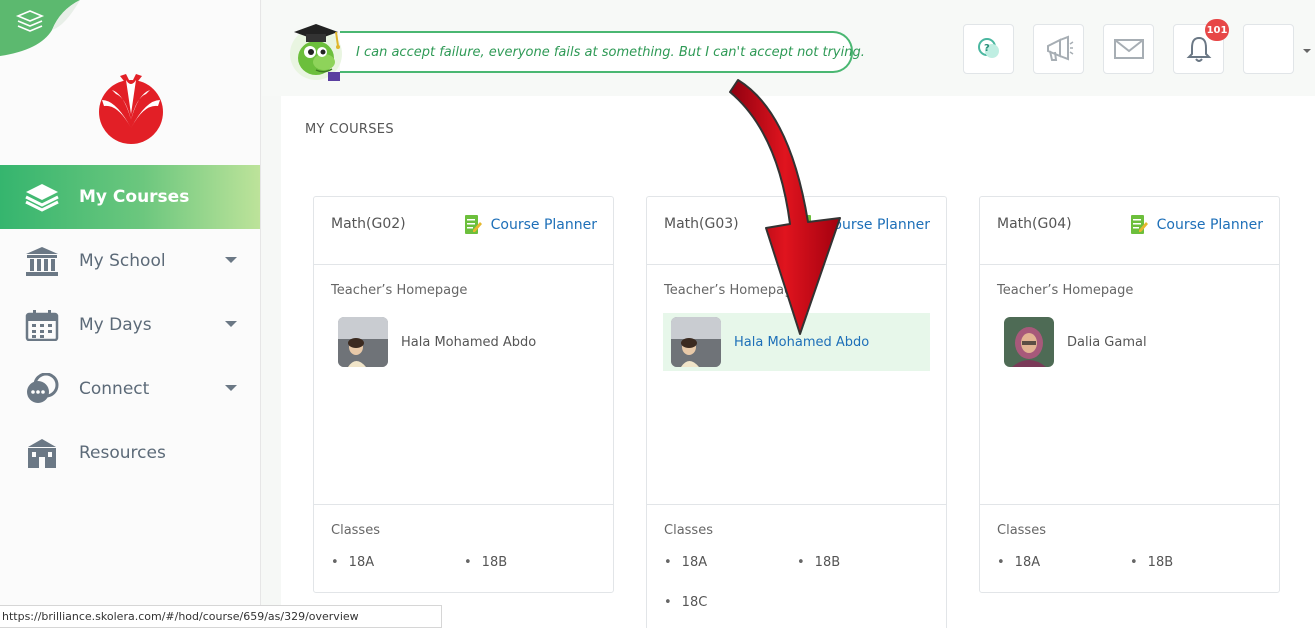 This screenshot has width=1315, height=628. What do you see at coordinates (368, 224) in the screenshot?
I see `course-title: Math(G02)` at bounding box center [368, 224].